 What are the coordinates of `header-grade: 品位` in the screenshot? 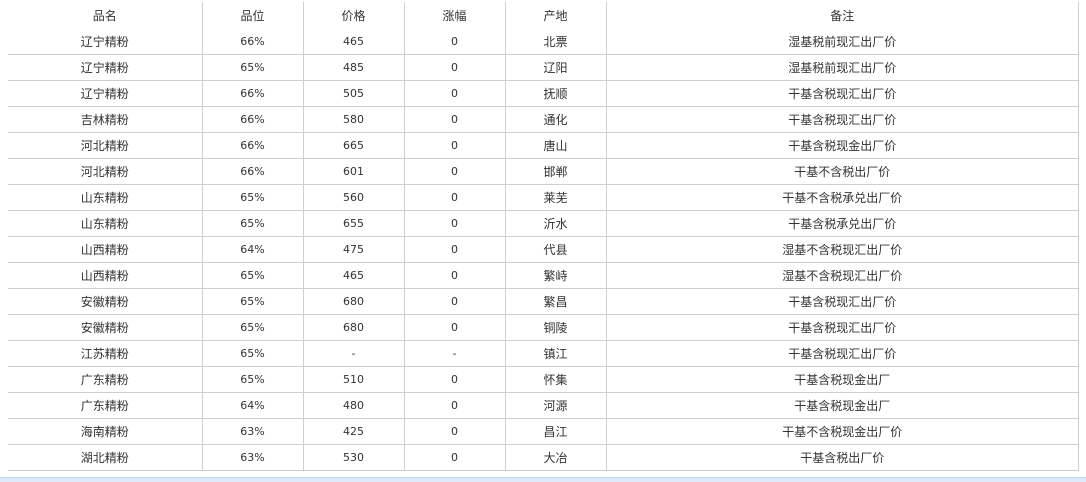 It's located at (252, 15).